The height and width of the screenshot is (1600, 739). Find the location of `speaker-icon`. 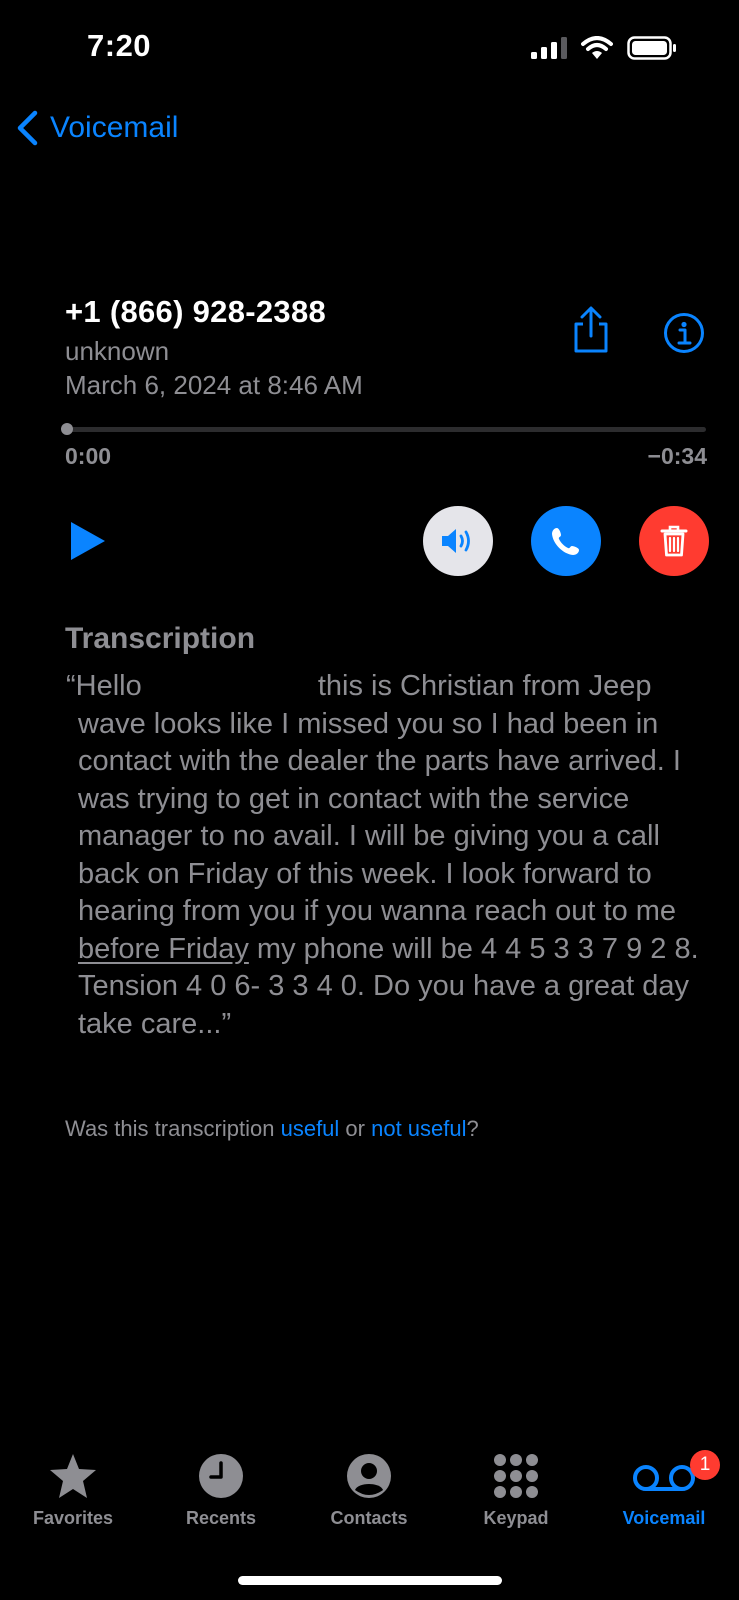

speaker-icon is located at coordinates (456, 541).